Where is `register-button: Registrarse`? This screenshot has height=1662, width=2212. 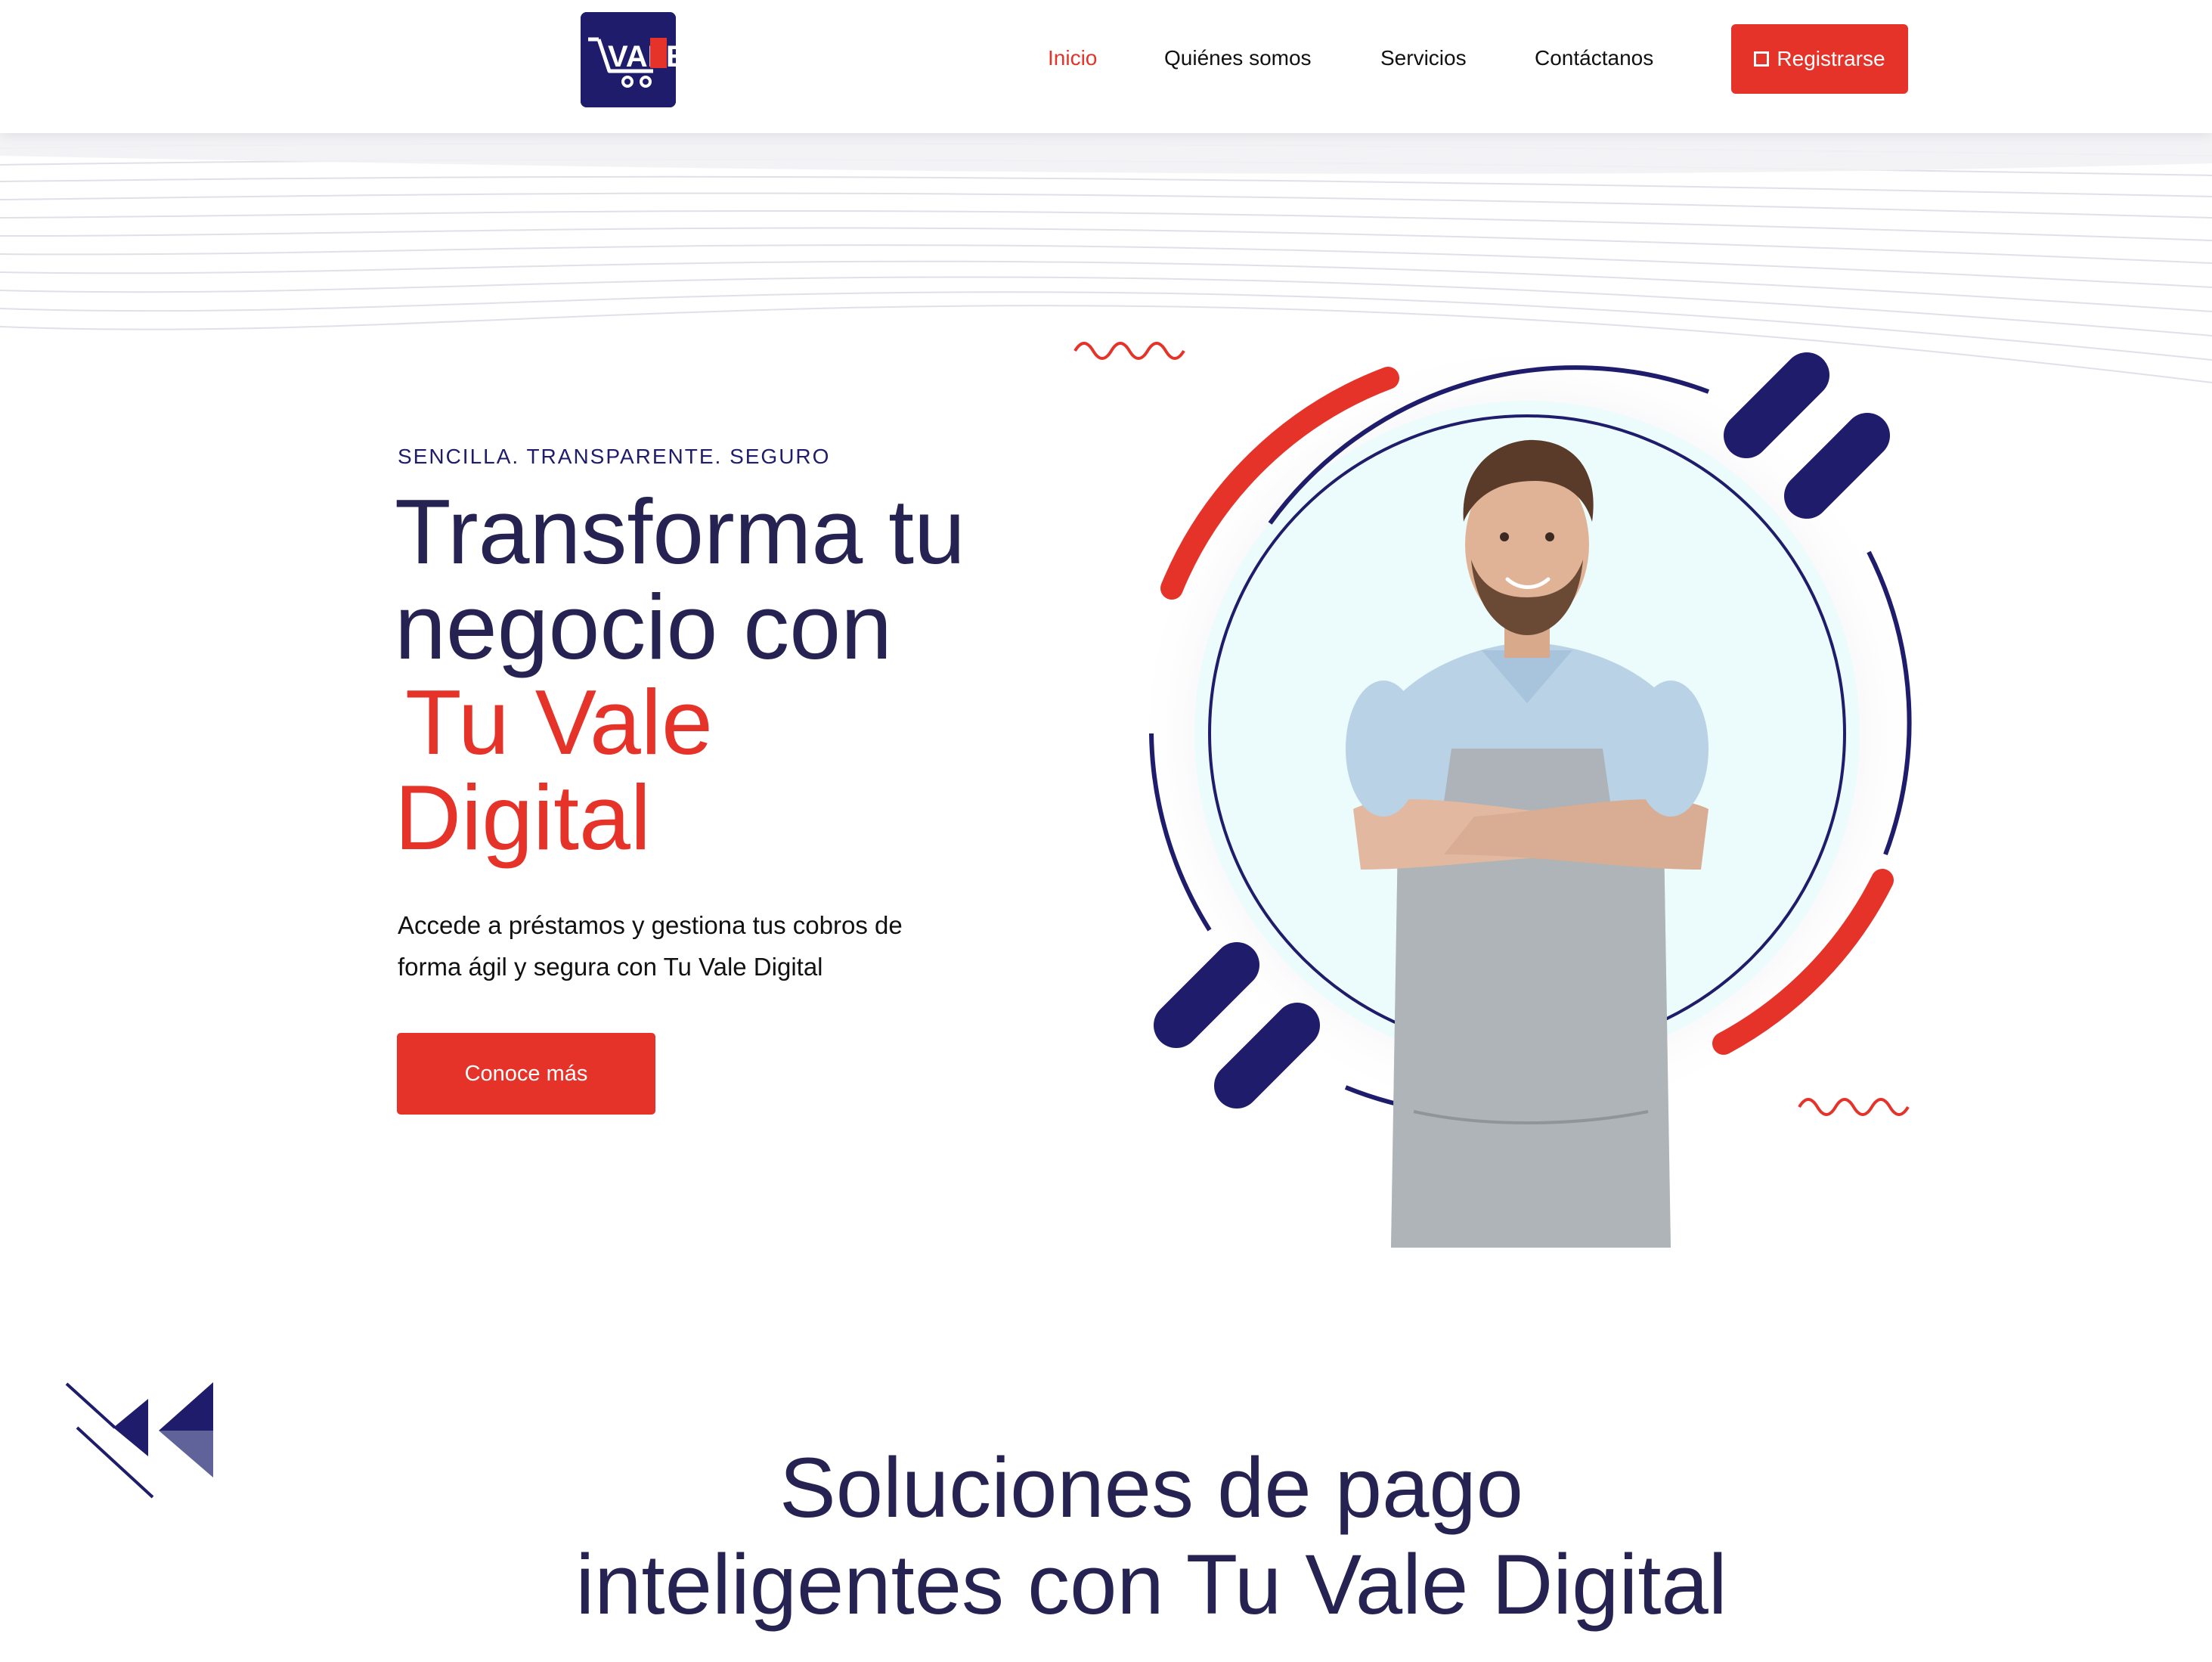 register-button: Registrarse is located at coordinates (1819, 59).